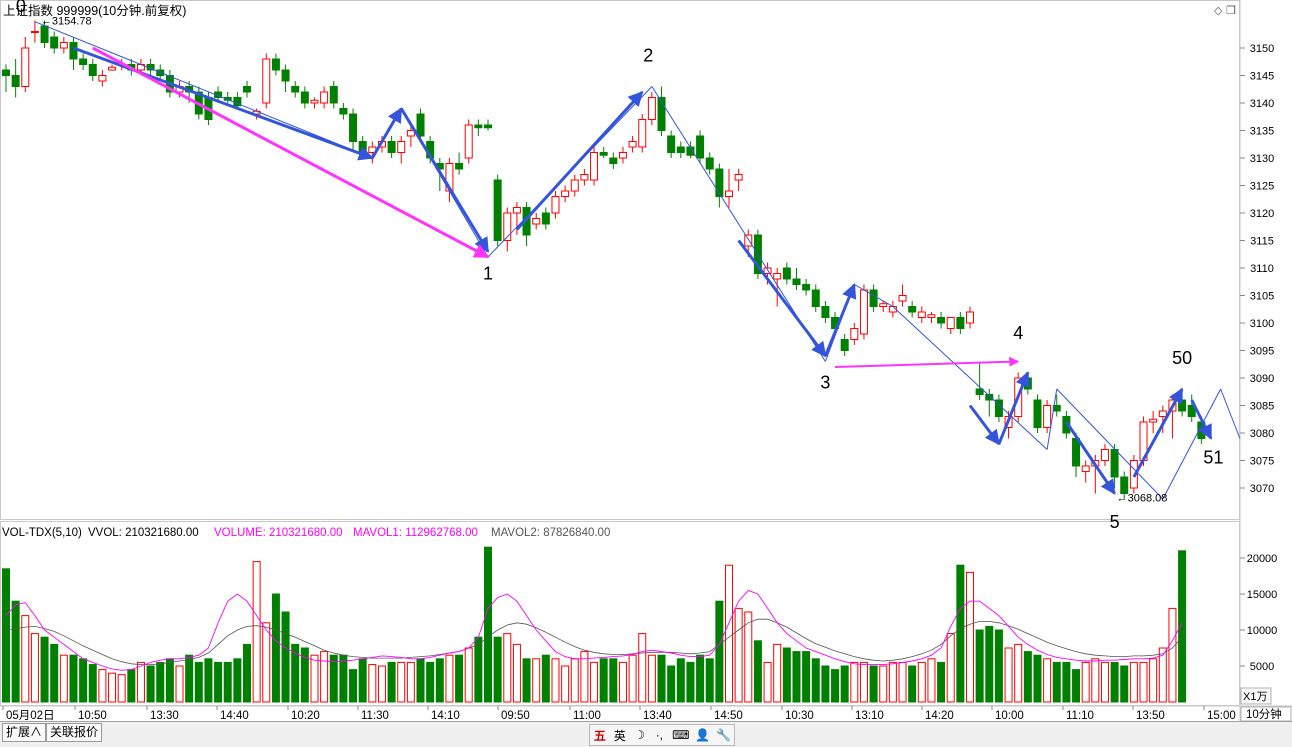 The width and height of the screenshot is (1292, 747). What do you see at coordinates (723, 735) in the screenshot?
I see `settings-icon: 🔧` at bounding box center [723, 735].